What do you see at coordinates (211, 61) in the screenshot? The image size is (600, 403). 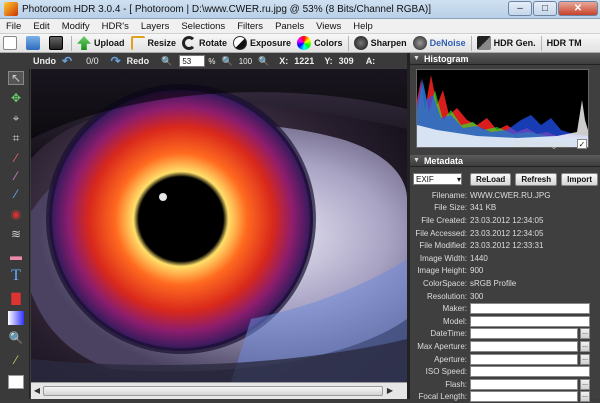 I see `zoom-unit: %` at bounding box center [211, 61].